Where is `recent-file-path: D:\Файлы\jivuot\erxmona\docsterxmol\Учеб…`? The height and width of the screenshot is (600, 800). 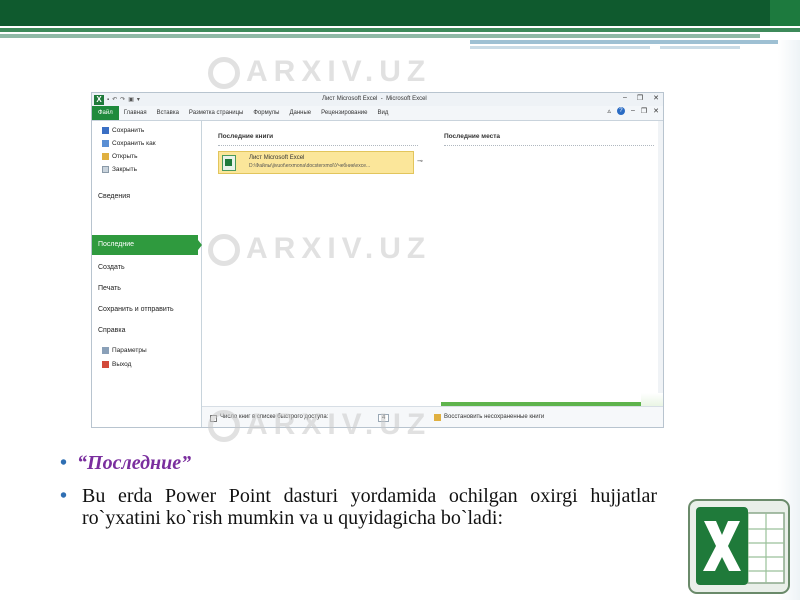 recent-file-path: D:\Файлы\jivuot\erxmona\docsterxmol\Учеб… is located at coordinates (310, 166).